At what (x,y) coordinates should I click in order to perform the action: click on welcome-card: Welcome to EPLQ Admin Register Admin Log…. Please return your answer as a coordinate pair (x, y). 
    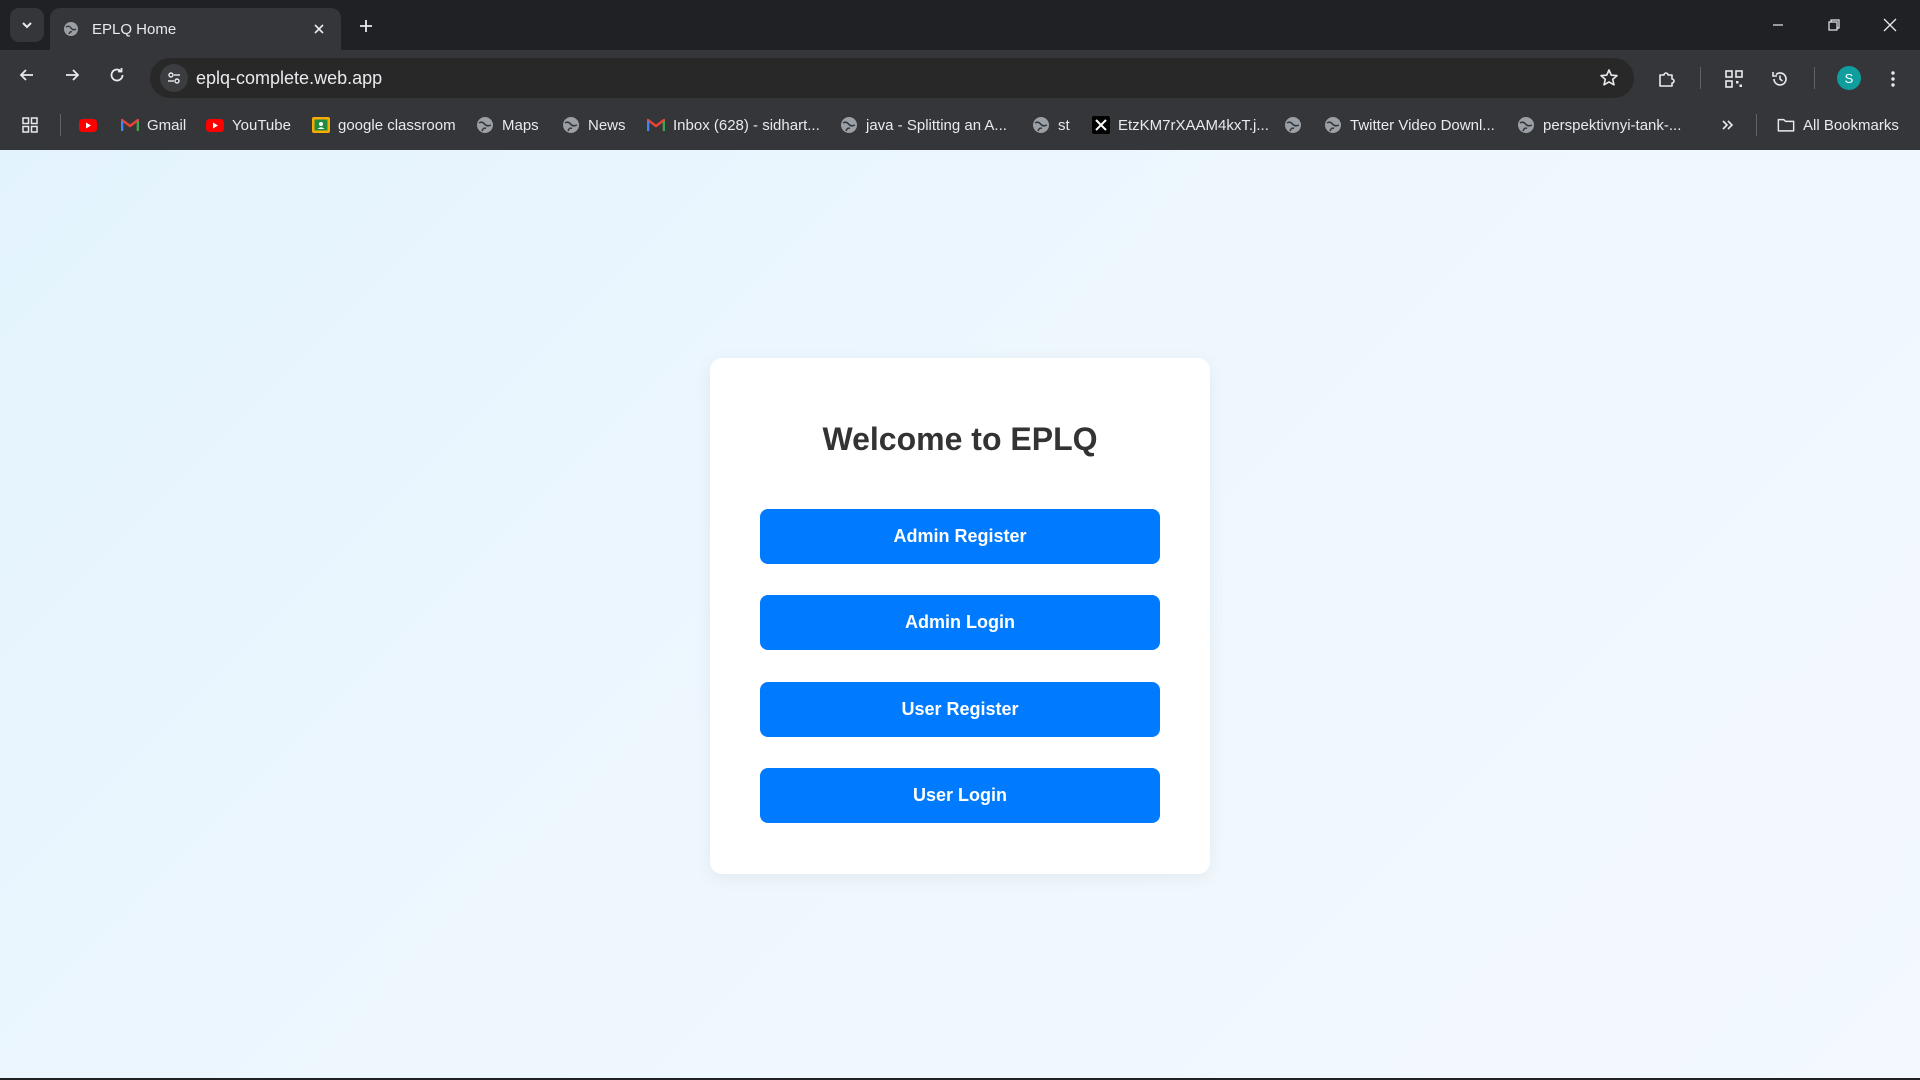
    Looking at the image, I should click on (960, 616).